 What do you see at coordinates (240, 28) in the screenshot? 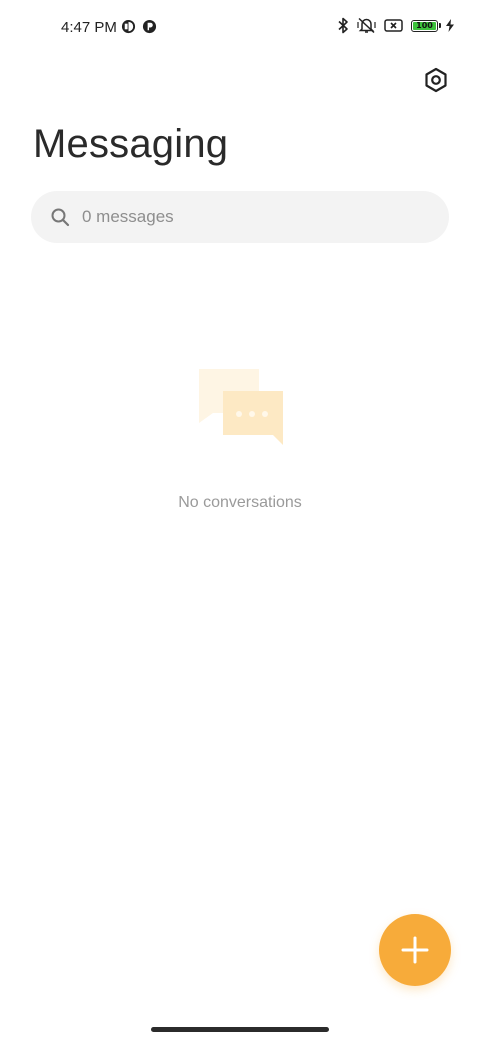
I see `status-bar: 4:47 PM 100` at bounding box center [240, 28].